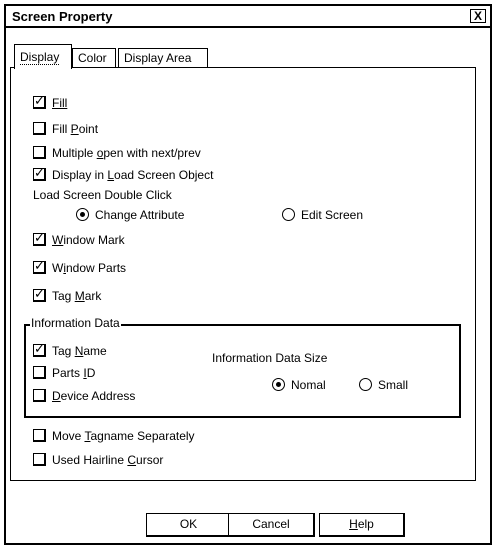  What do you see at coordinates (79, 351) in the screenshot?
I see `tag-name-label: Tag Name` at bounding box center [79, 351].